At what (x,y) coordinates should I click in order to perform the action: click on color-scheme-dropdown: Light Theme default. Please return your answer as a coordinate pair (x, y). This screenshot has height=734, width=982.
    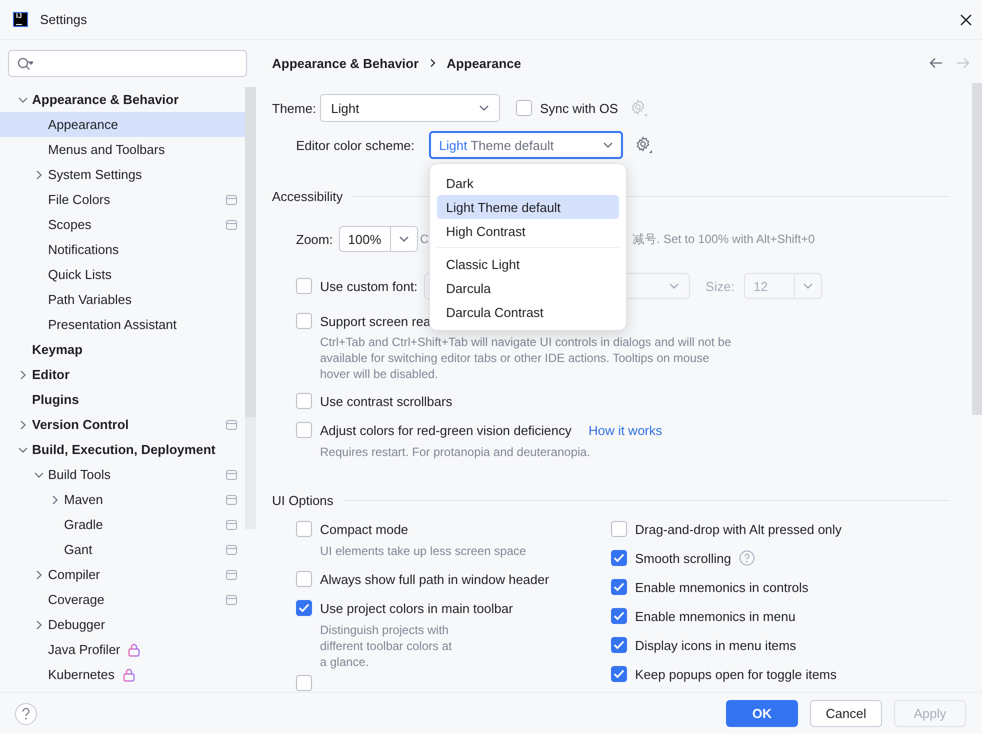
    Looking at the image, I should click on (526, 145).